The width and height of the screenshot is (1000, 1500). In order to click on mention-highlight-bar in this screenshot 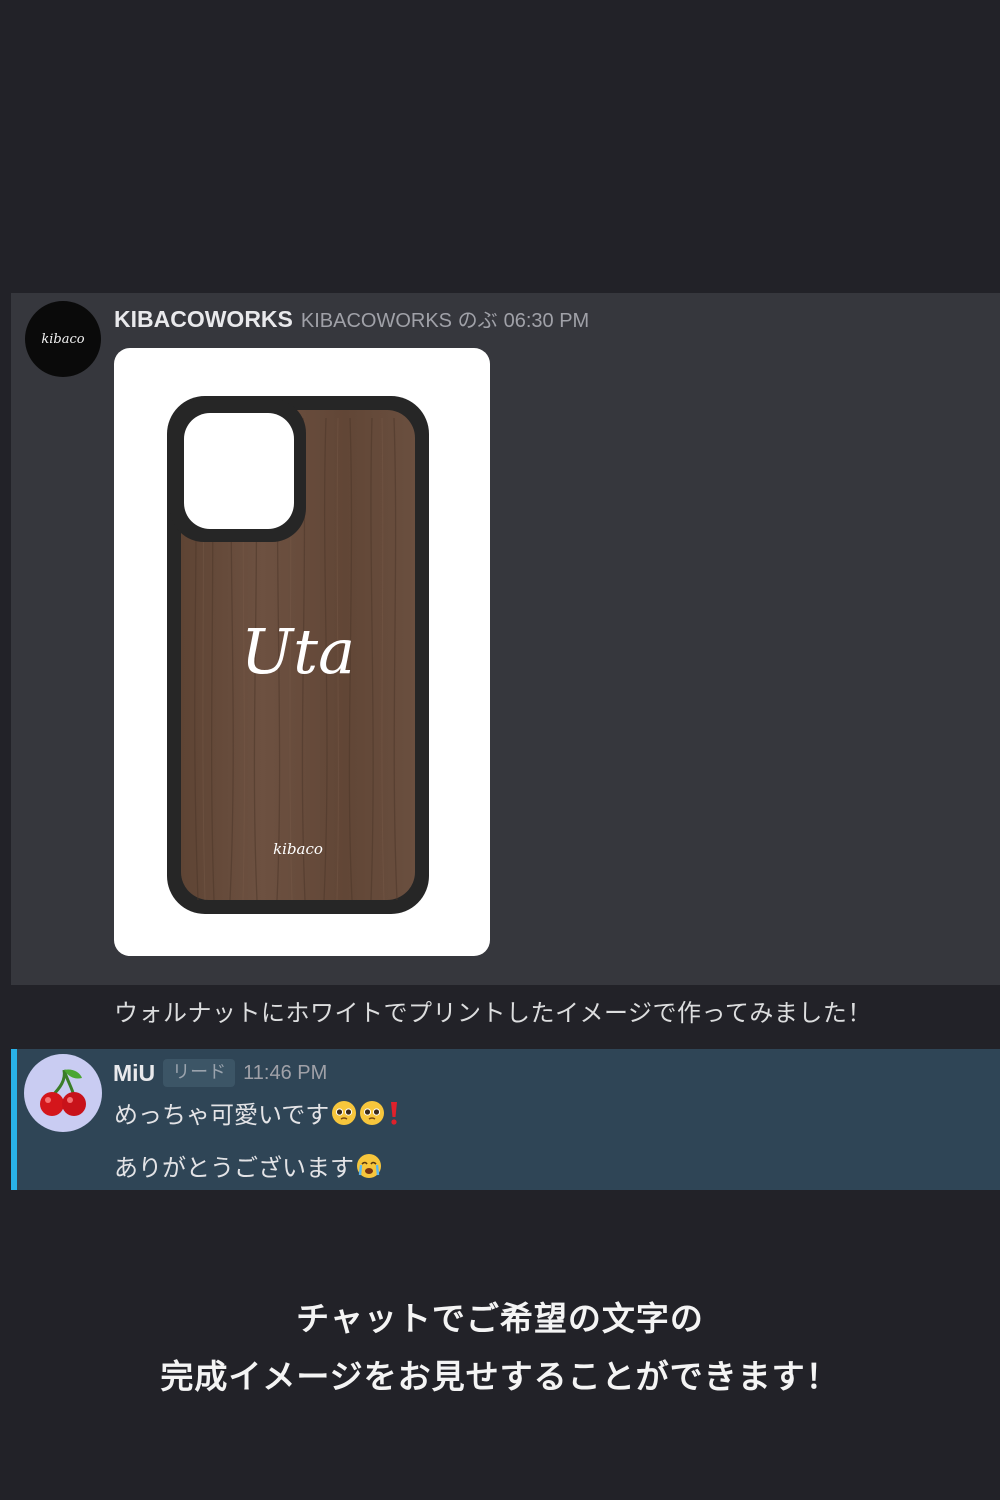, I will do `click(14, 1119)`.